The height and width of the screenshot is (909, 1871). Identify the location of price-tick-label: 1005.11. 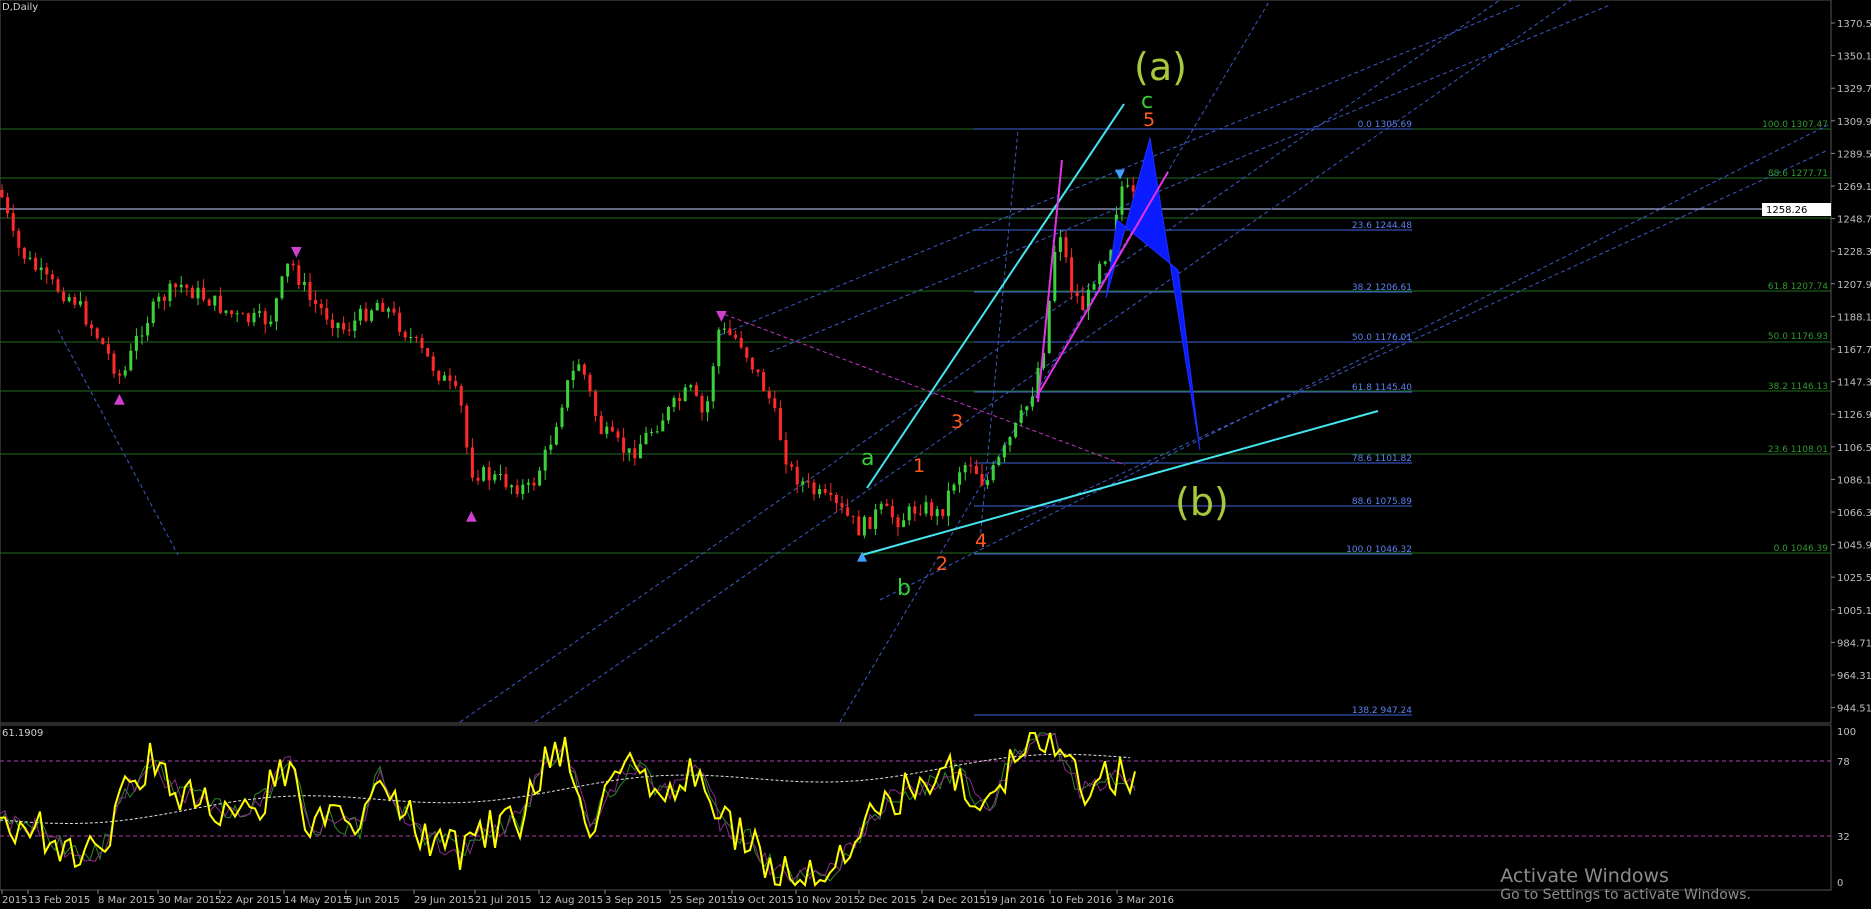
(1854, 611).